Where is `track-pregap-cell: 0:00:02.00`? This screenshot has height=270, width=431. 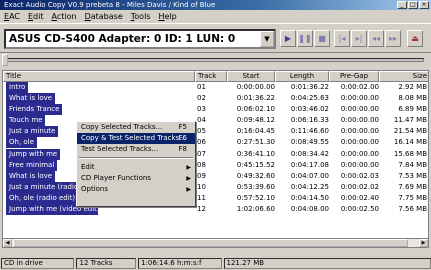
track-pregap-cell: 0:00:02.00 is located at coordinates (354, 87).